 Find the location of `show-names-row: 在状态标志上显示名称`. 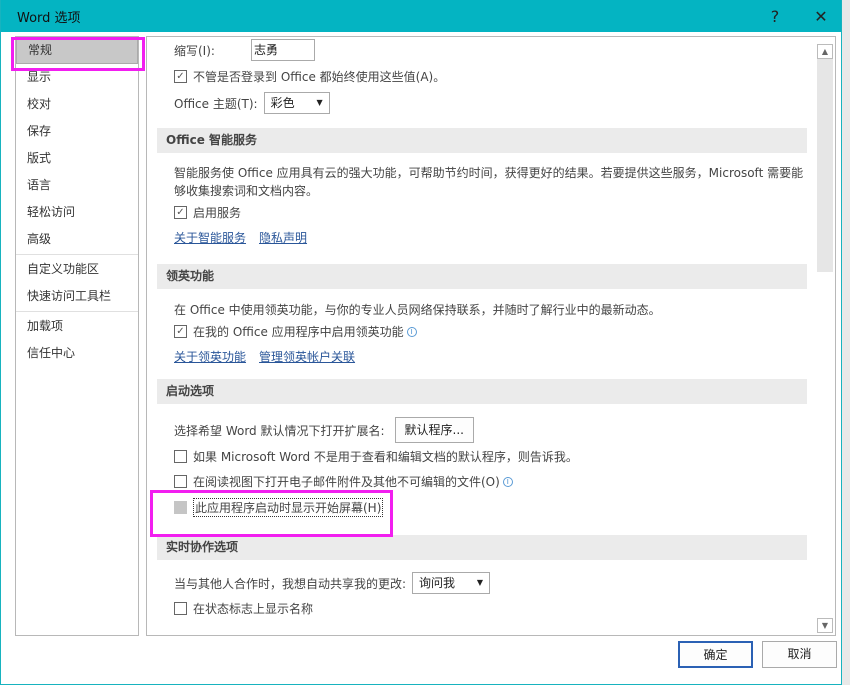

show-names-row: 在状态标志上显示名称 is located at coordinates (243, 608).